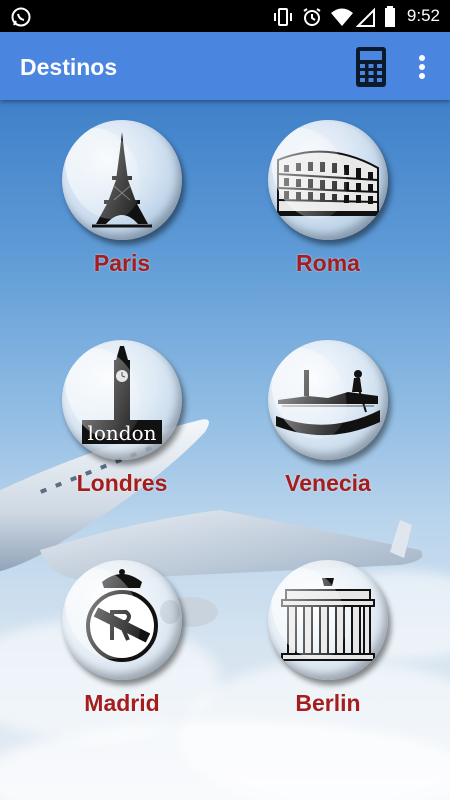 This screenshot has width=450, height=800. Describe the element at coordinates (328, 703) in the screenshot. I see `destination-label: Berlin` at that location.